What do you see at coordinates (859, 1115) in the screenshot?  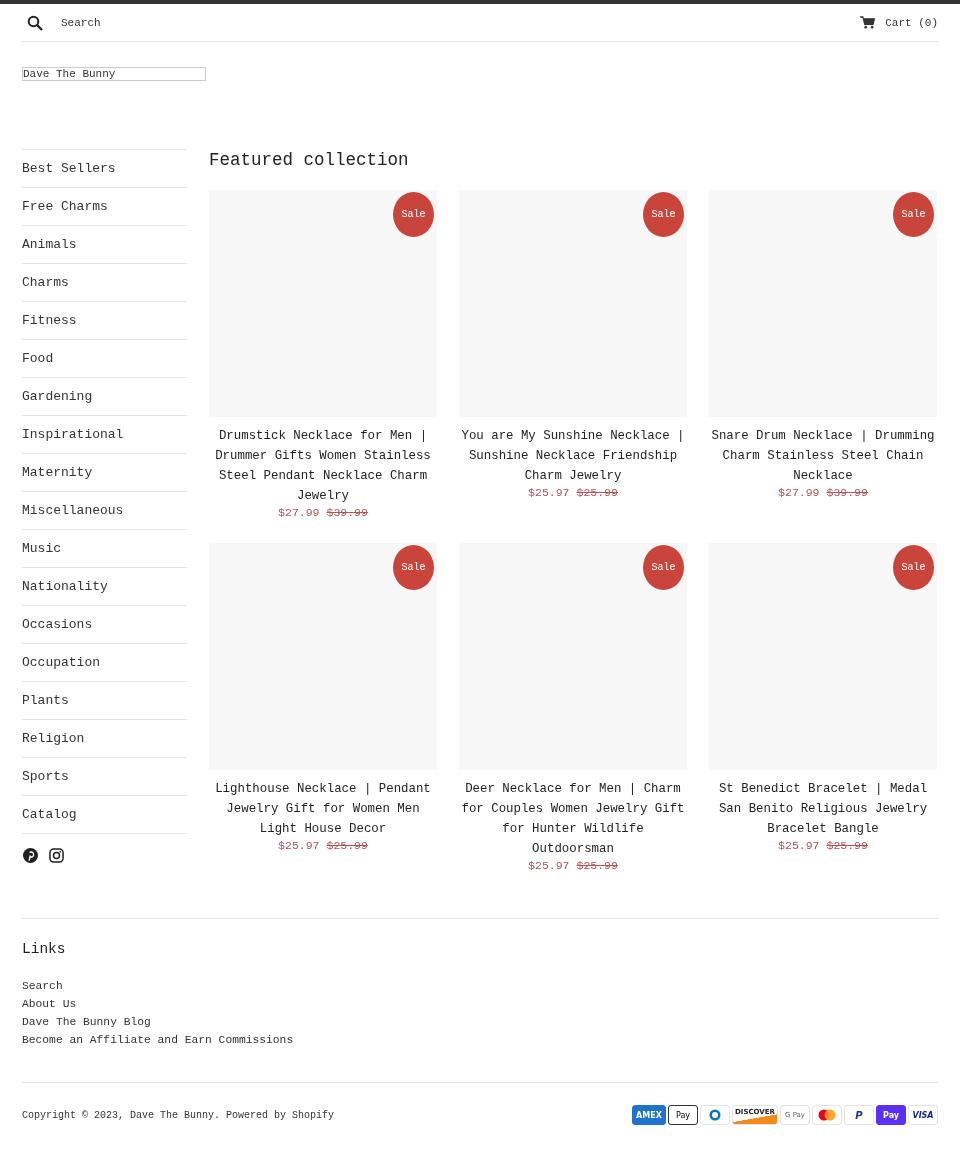 I see `payment-card-icon: P` at bounding box center [859, 1115].